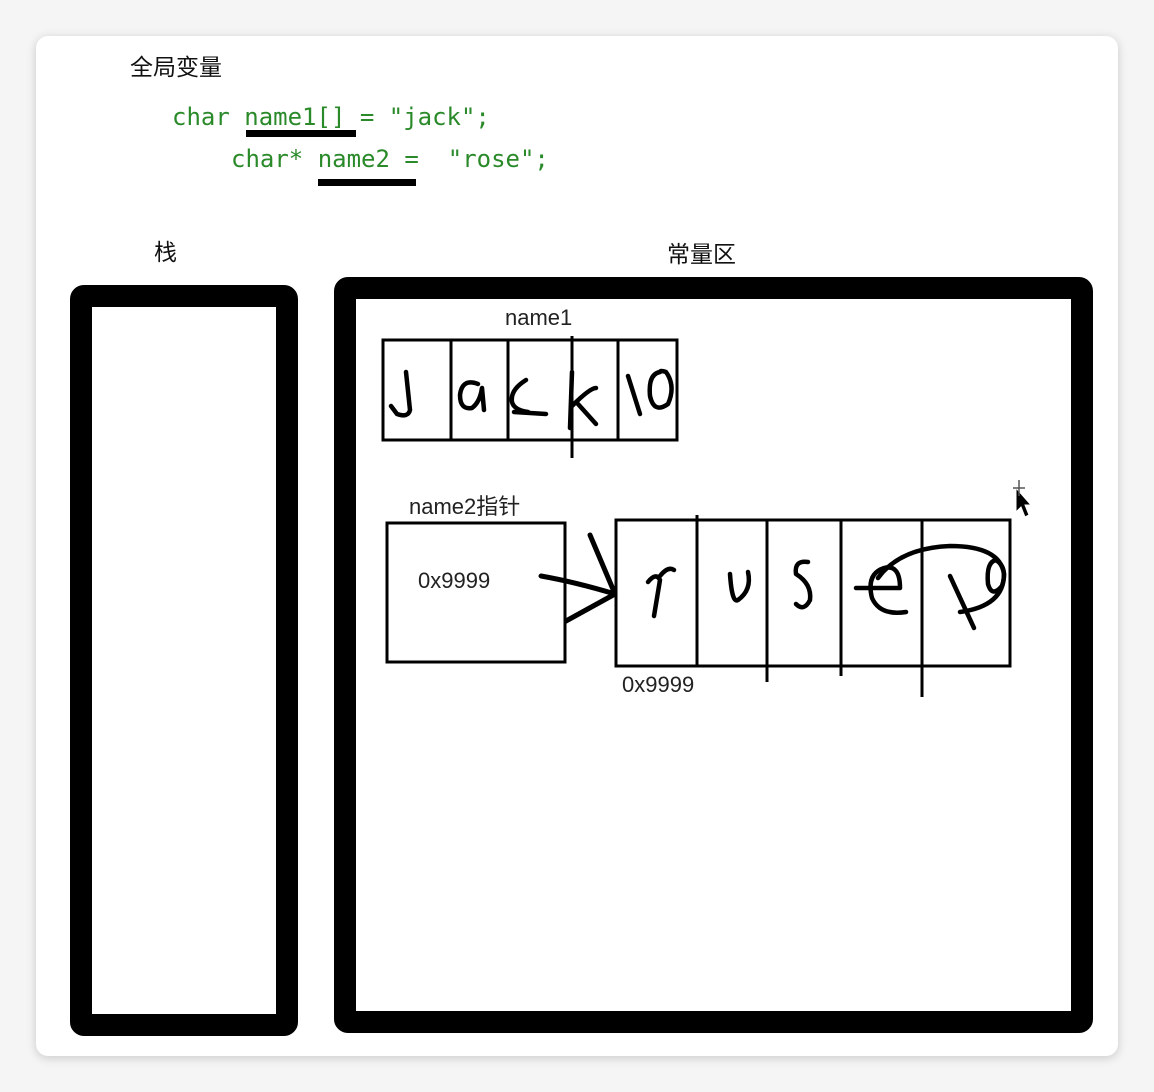 This screenshot has width=1154, height=1092. I want to click on name2-array, so click(813, 606).